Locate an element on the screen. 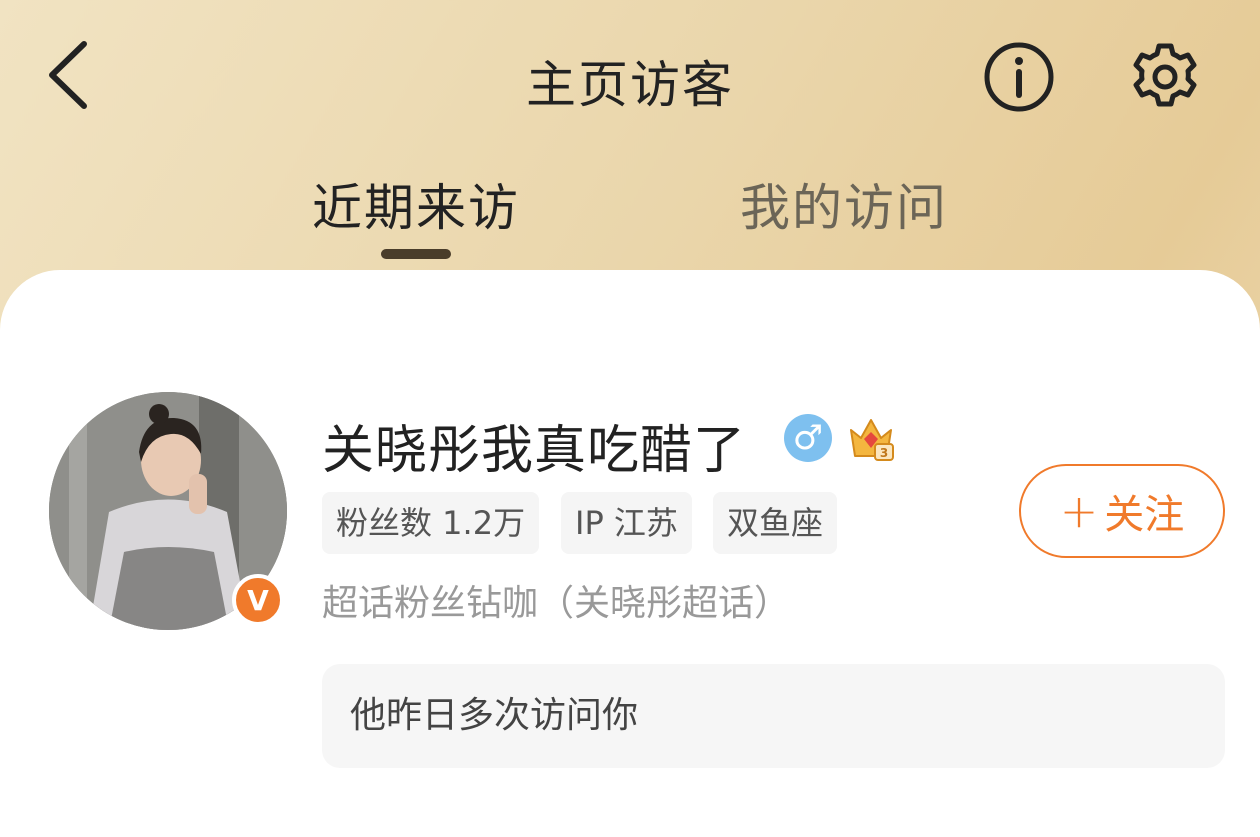 The image size is (1260, 837). plus-icon: + is located at coordinates (1079, 511).